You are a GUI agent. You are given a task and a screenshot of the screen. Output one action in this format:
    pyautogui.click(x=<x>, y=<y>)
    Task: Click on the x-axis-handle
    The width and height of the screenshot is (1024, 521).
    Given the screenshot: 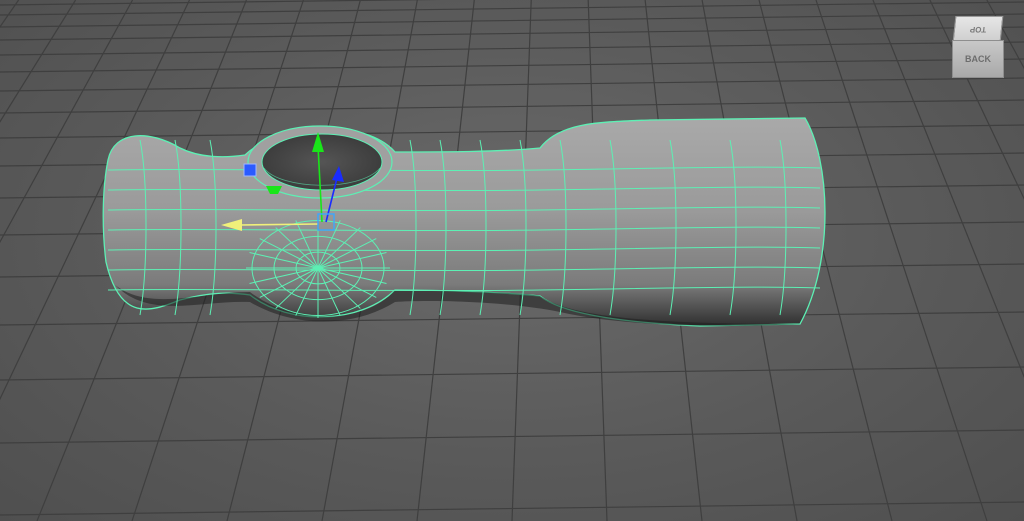 What is the action you would take?
    pyautogui.click(x=279, y=224)
    